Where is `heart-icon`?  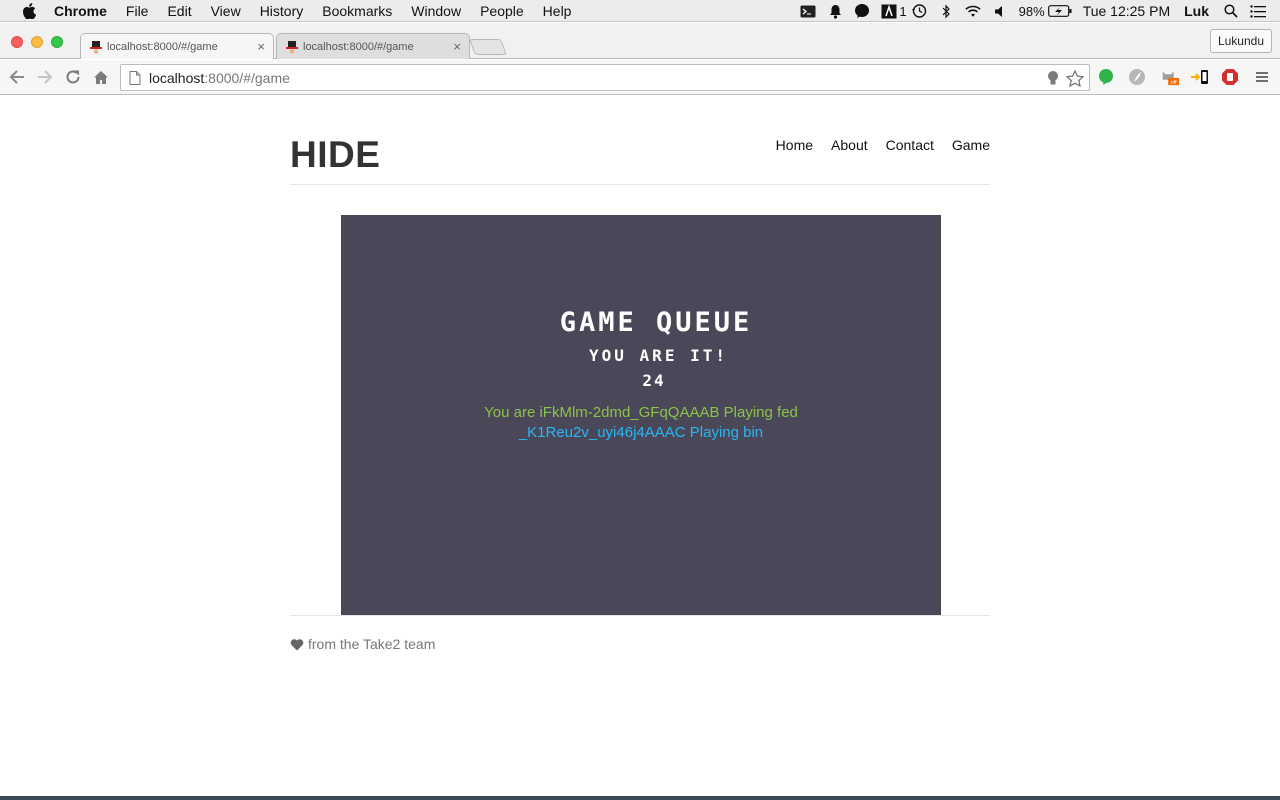 heart-icon is located at coordinates (297, 644).